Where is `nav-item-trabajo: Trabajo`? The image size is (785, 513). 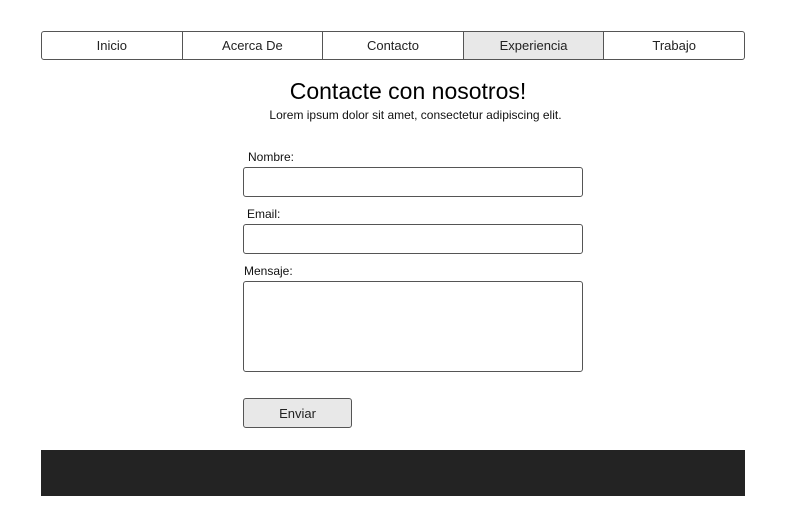
nav-item-trabajo: Trabajo is located at coordinates (674, 45).